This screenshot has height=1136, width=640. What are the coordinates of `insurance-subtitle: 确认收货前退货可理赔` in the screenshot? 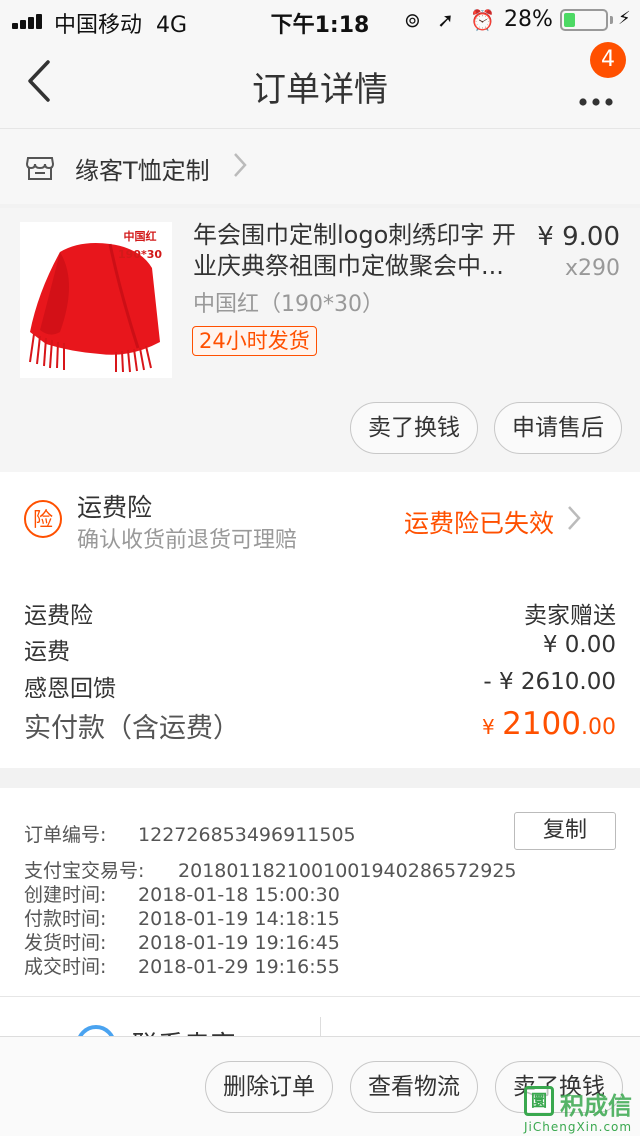 It's located at (187, 540).